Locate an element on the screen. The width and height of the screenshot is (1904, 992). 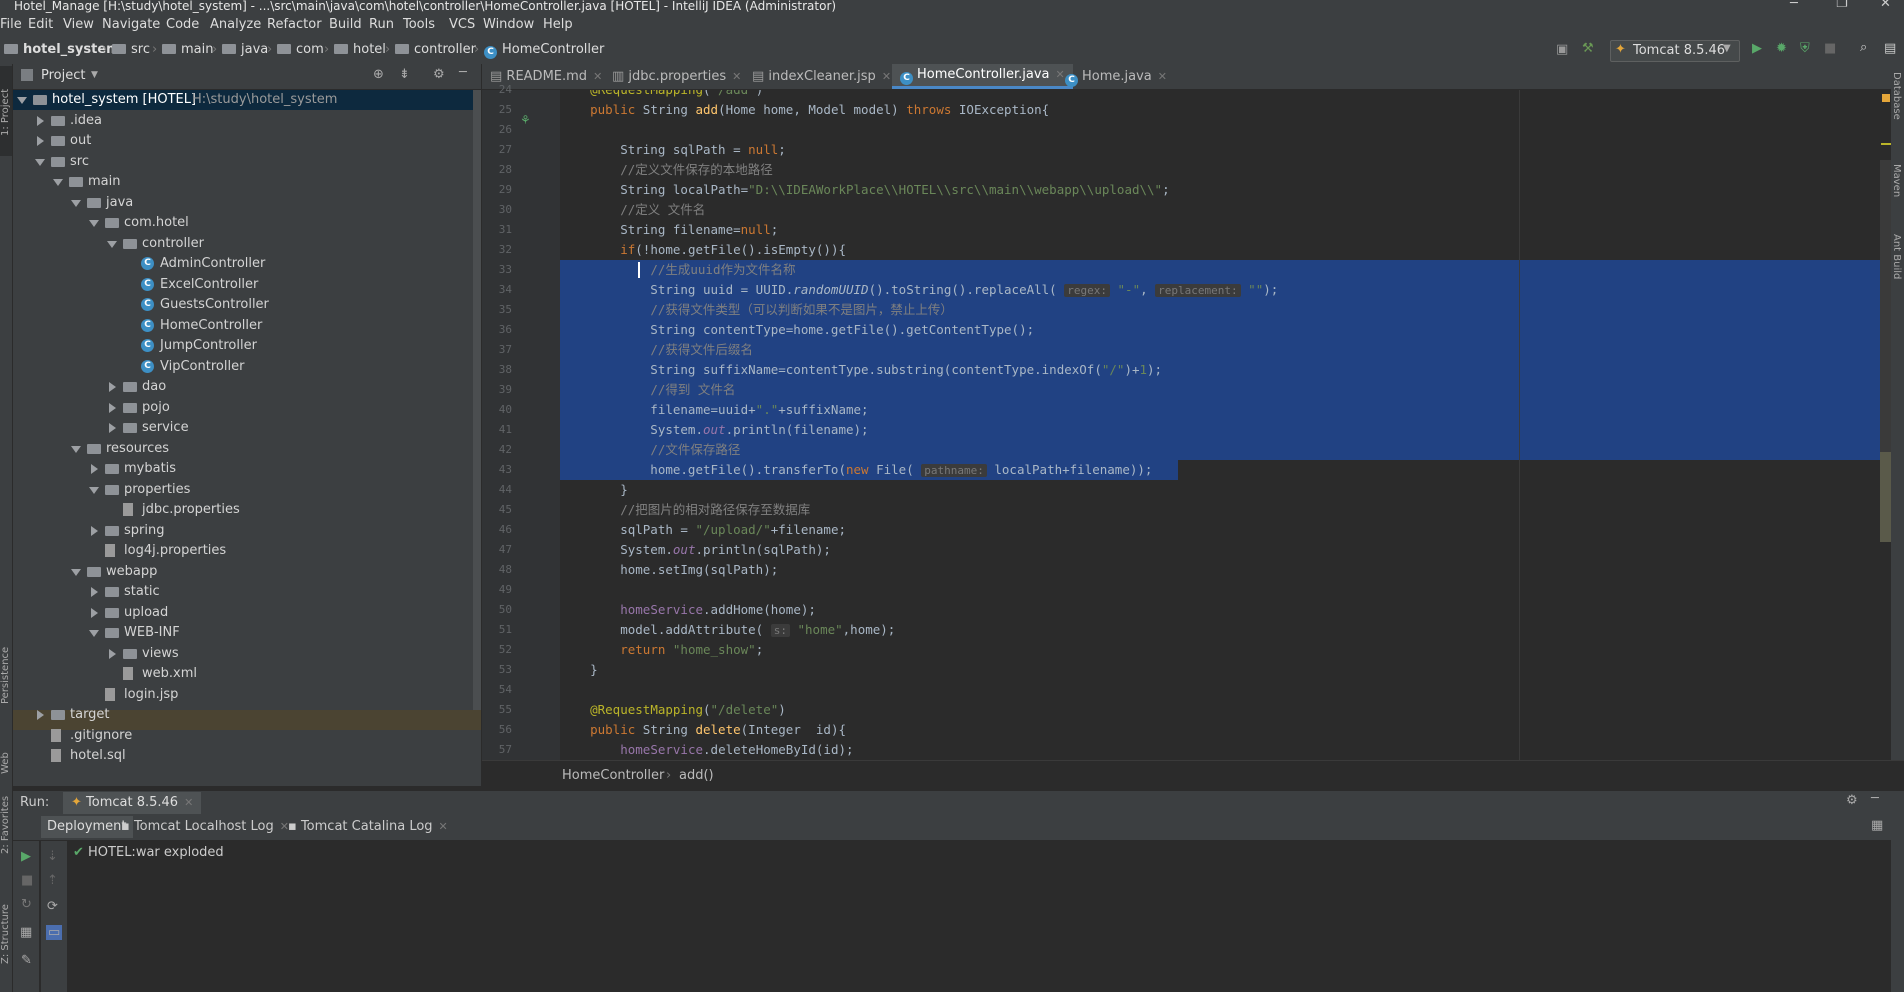
code-line: //得到 文件名 is located at coordinates (1223, 390).